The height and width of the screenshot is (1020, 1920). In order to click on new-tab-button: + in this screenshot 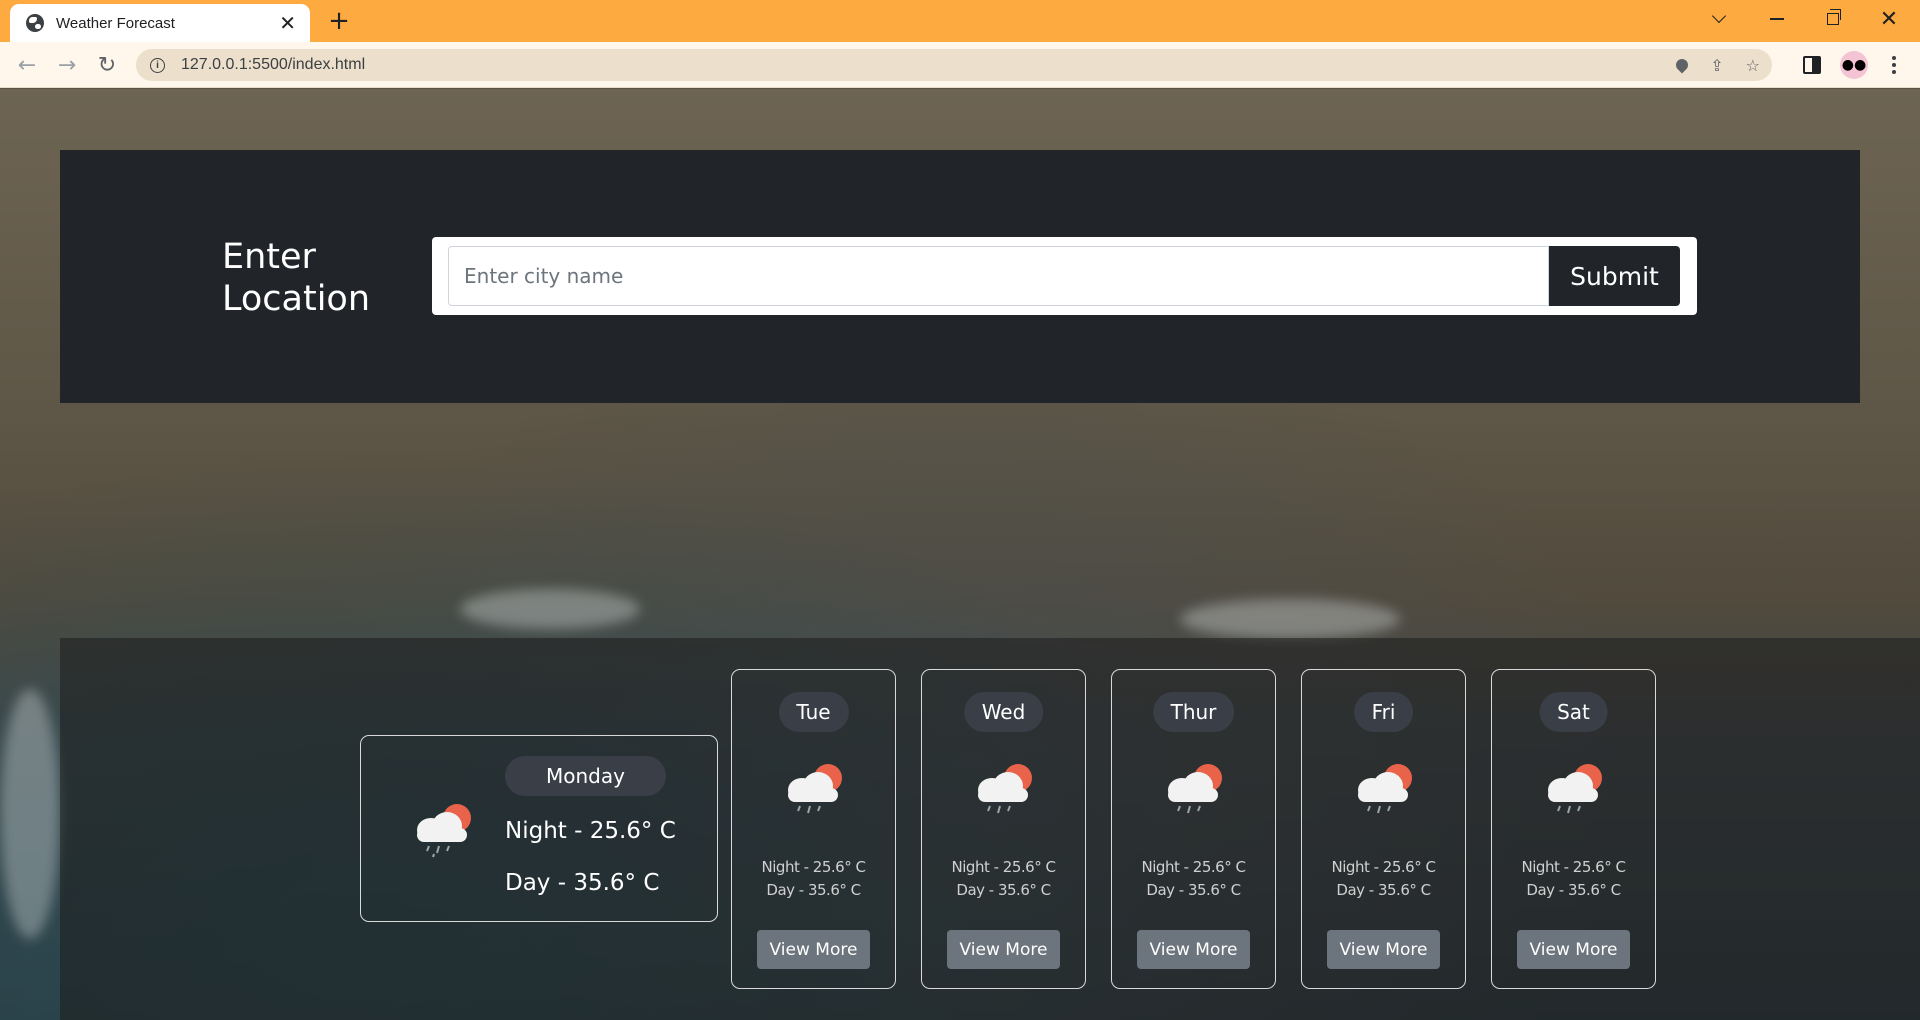, I will do `click(339, 21)`.